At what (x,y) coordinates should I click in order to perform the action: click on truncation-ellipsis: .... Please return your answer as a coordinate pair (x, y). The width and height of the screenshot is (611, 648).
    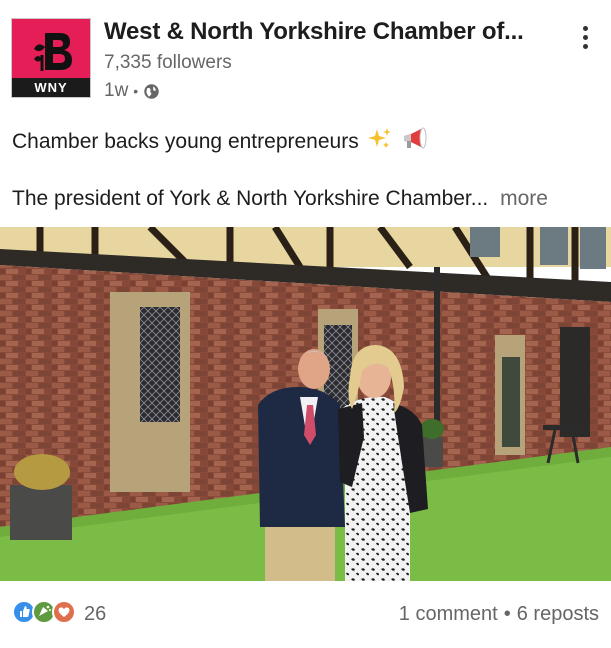
    Looking at the image, I should click on (479, 198).